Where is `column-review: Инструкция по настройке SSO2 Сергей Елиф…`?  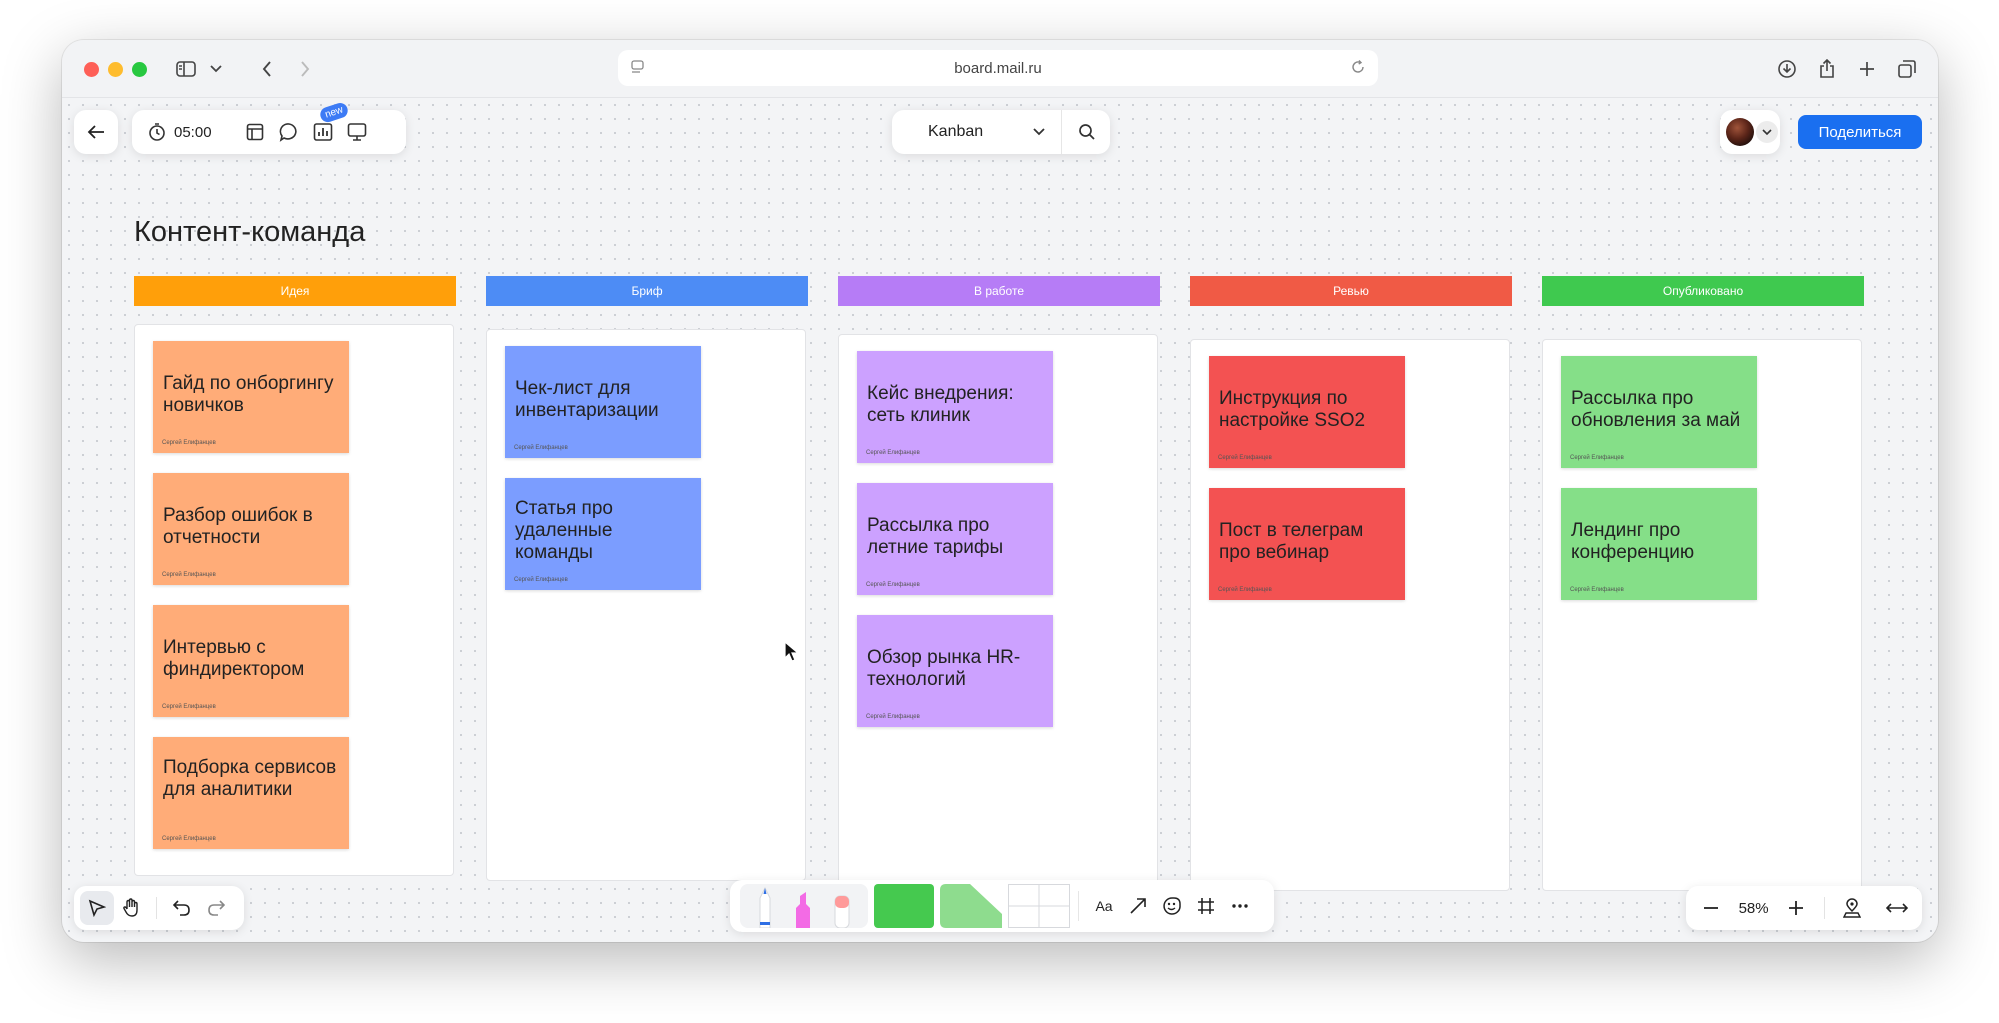
column-review: Инструкция по настройке SSO2 Сергей Елиф… is located at coordinates (1350, 615).